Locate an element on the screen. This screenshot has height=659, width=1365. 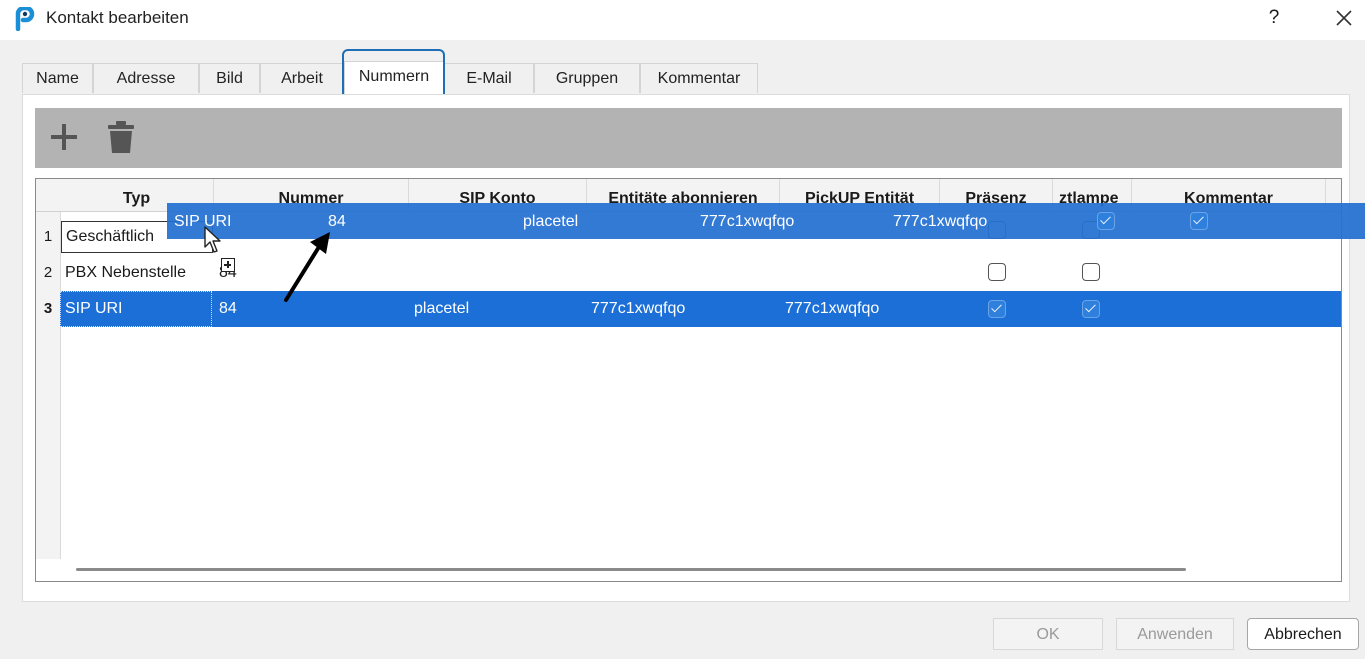
toolbar is located at coordinates (688, 138).